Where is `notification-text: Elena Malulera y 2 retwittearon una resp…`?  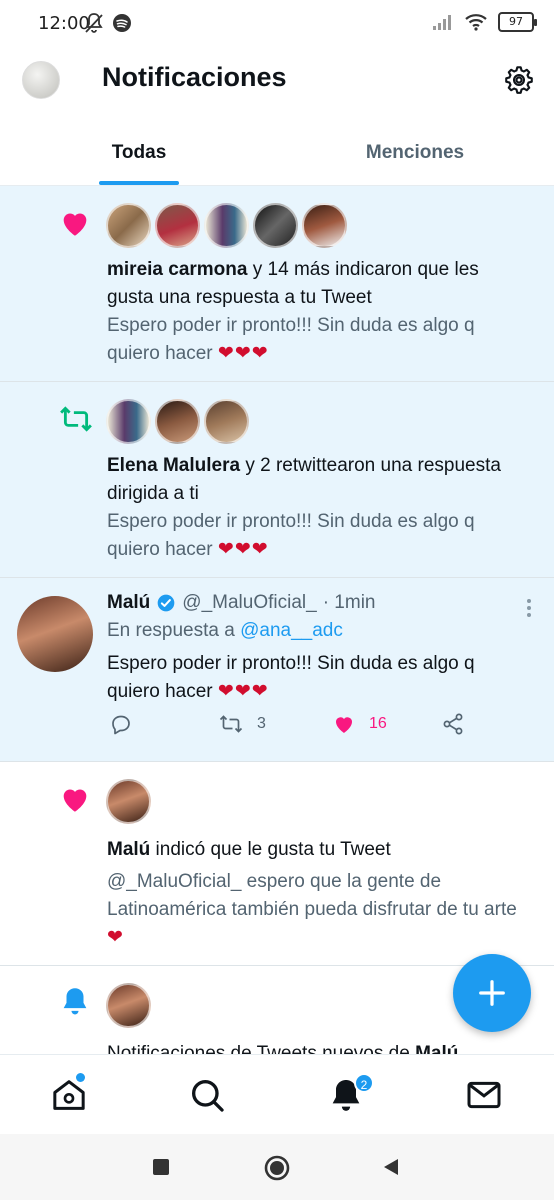 notification-text: Elena Malulera y 2 retwittearon una resp… is located at coordinates (304, 479).